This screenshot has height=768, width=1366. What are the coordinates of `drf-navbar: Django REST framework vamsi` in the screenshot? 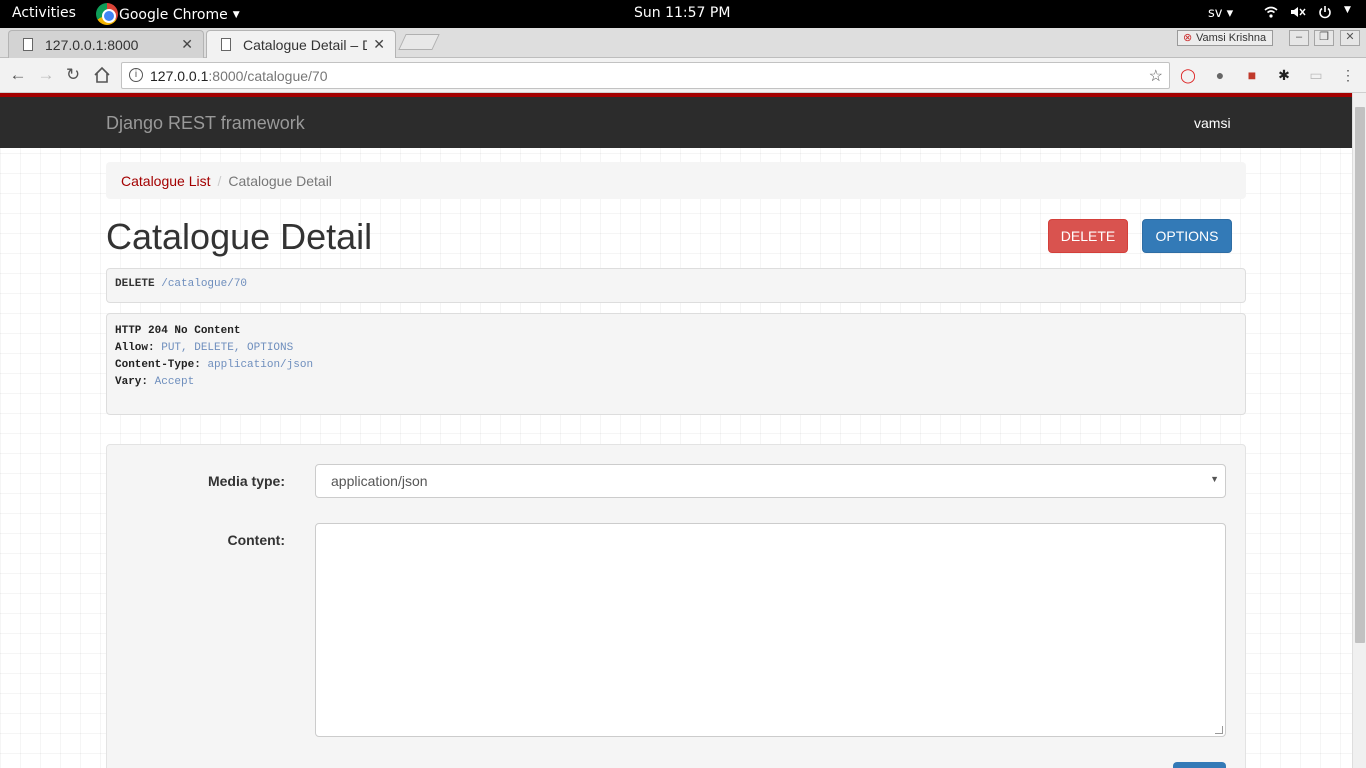 It's located at (676, 120).